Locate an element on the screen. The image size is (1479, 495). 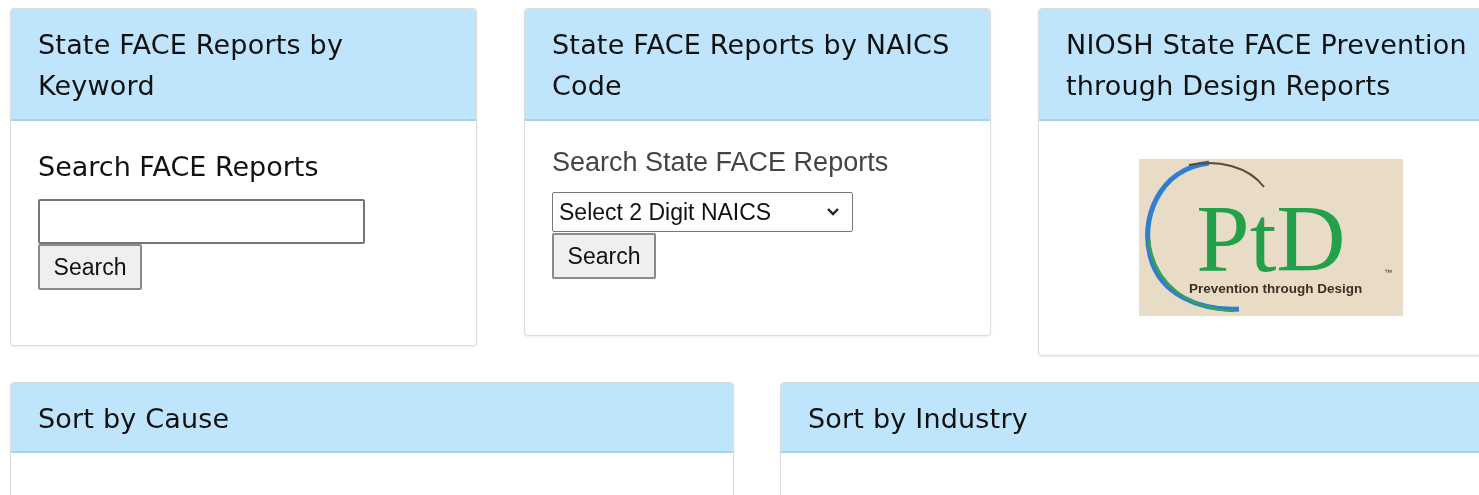
search-label: Search State FACE Reports is located at coordinates (721, 162).